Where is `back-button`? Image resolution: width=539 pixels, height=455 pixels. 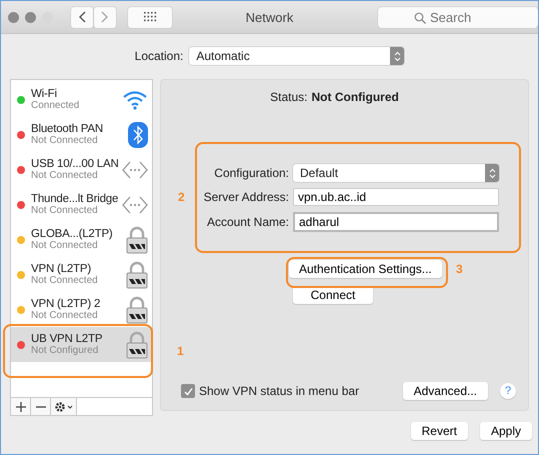
back-button is located at coordinates (82, 17).